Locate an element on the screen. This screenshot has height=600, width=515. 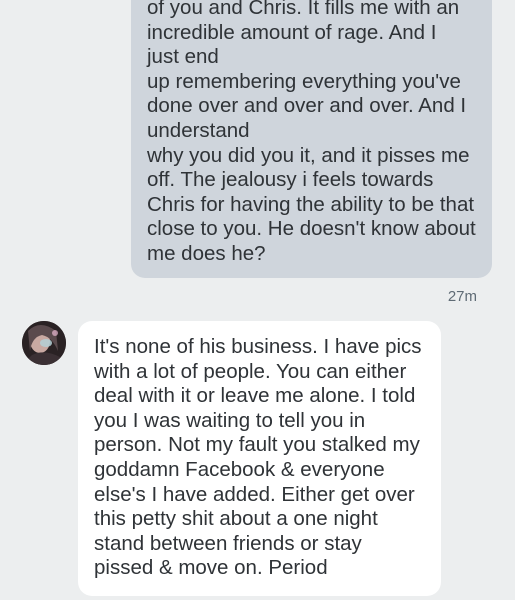
message-text-line: stand between friends or stay is located at coordinates (228, 543).